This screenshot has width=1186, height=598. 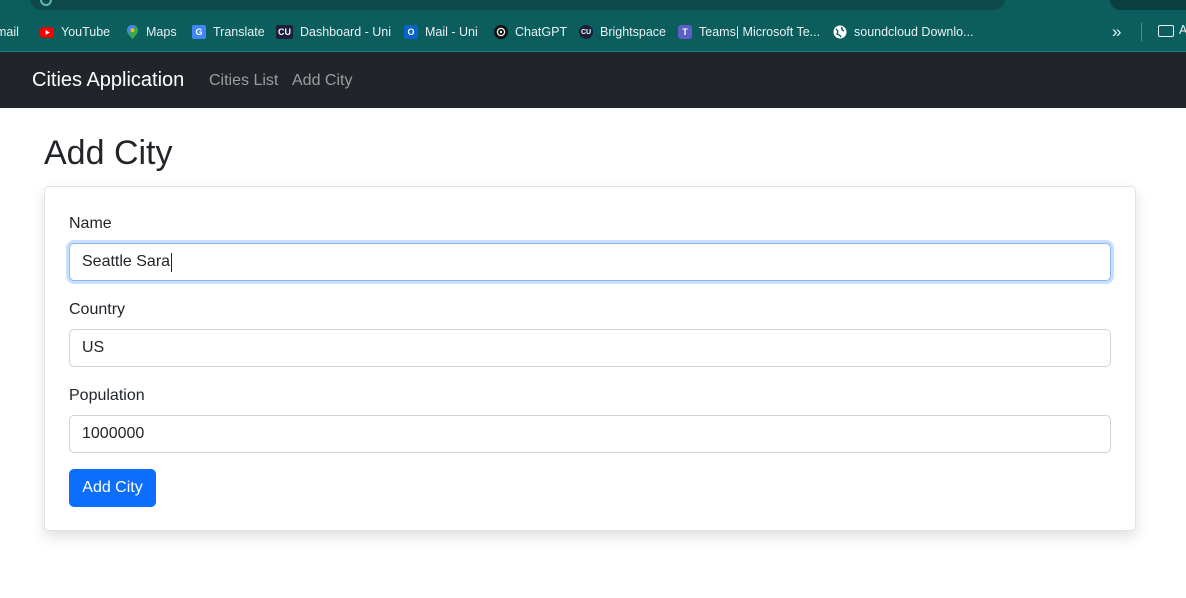 I want to click on nav-link-cities-list: Cities List, so click(x=243, y=81).